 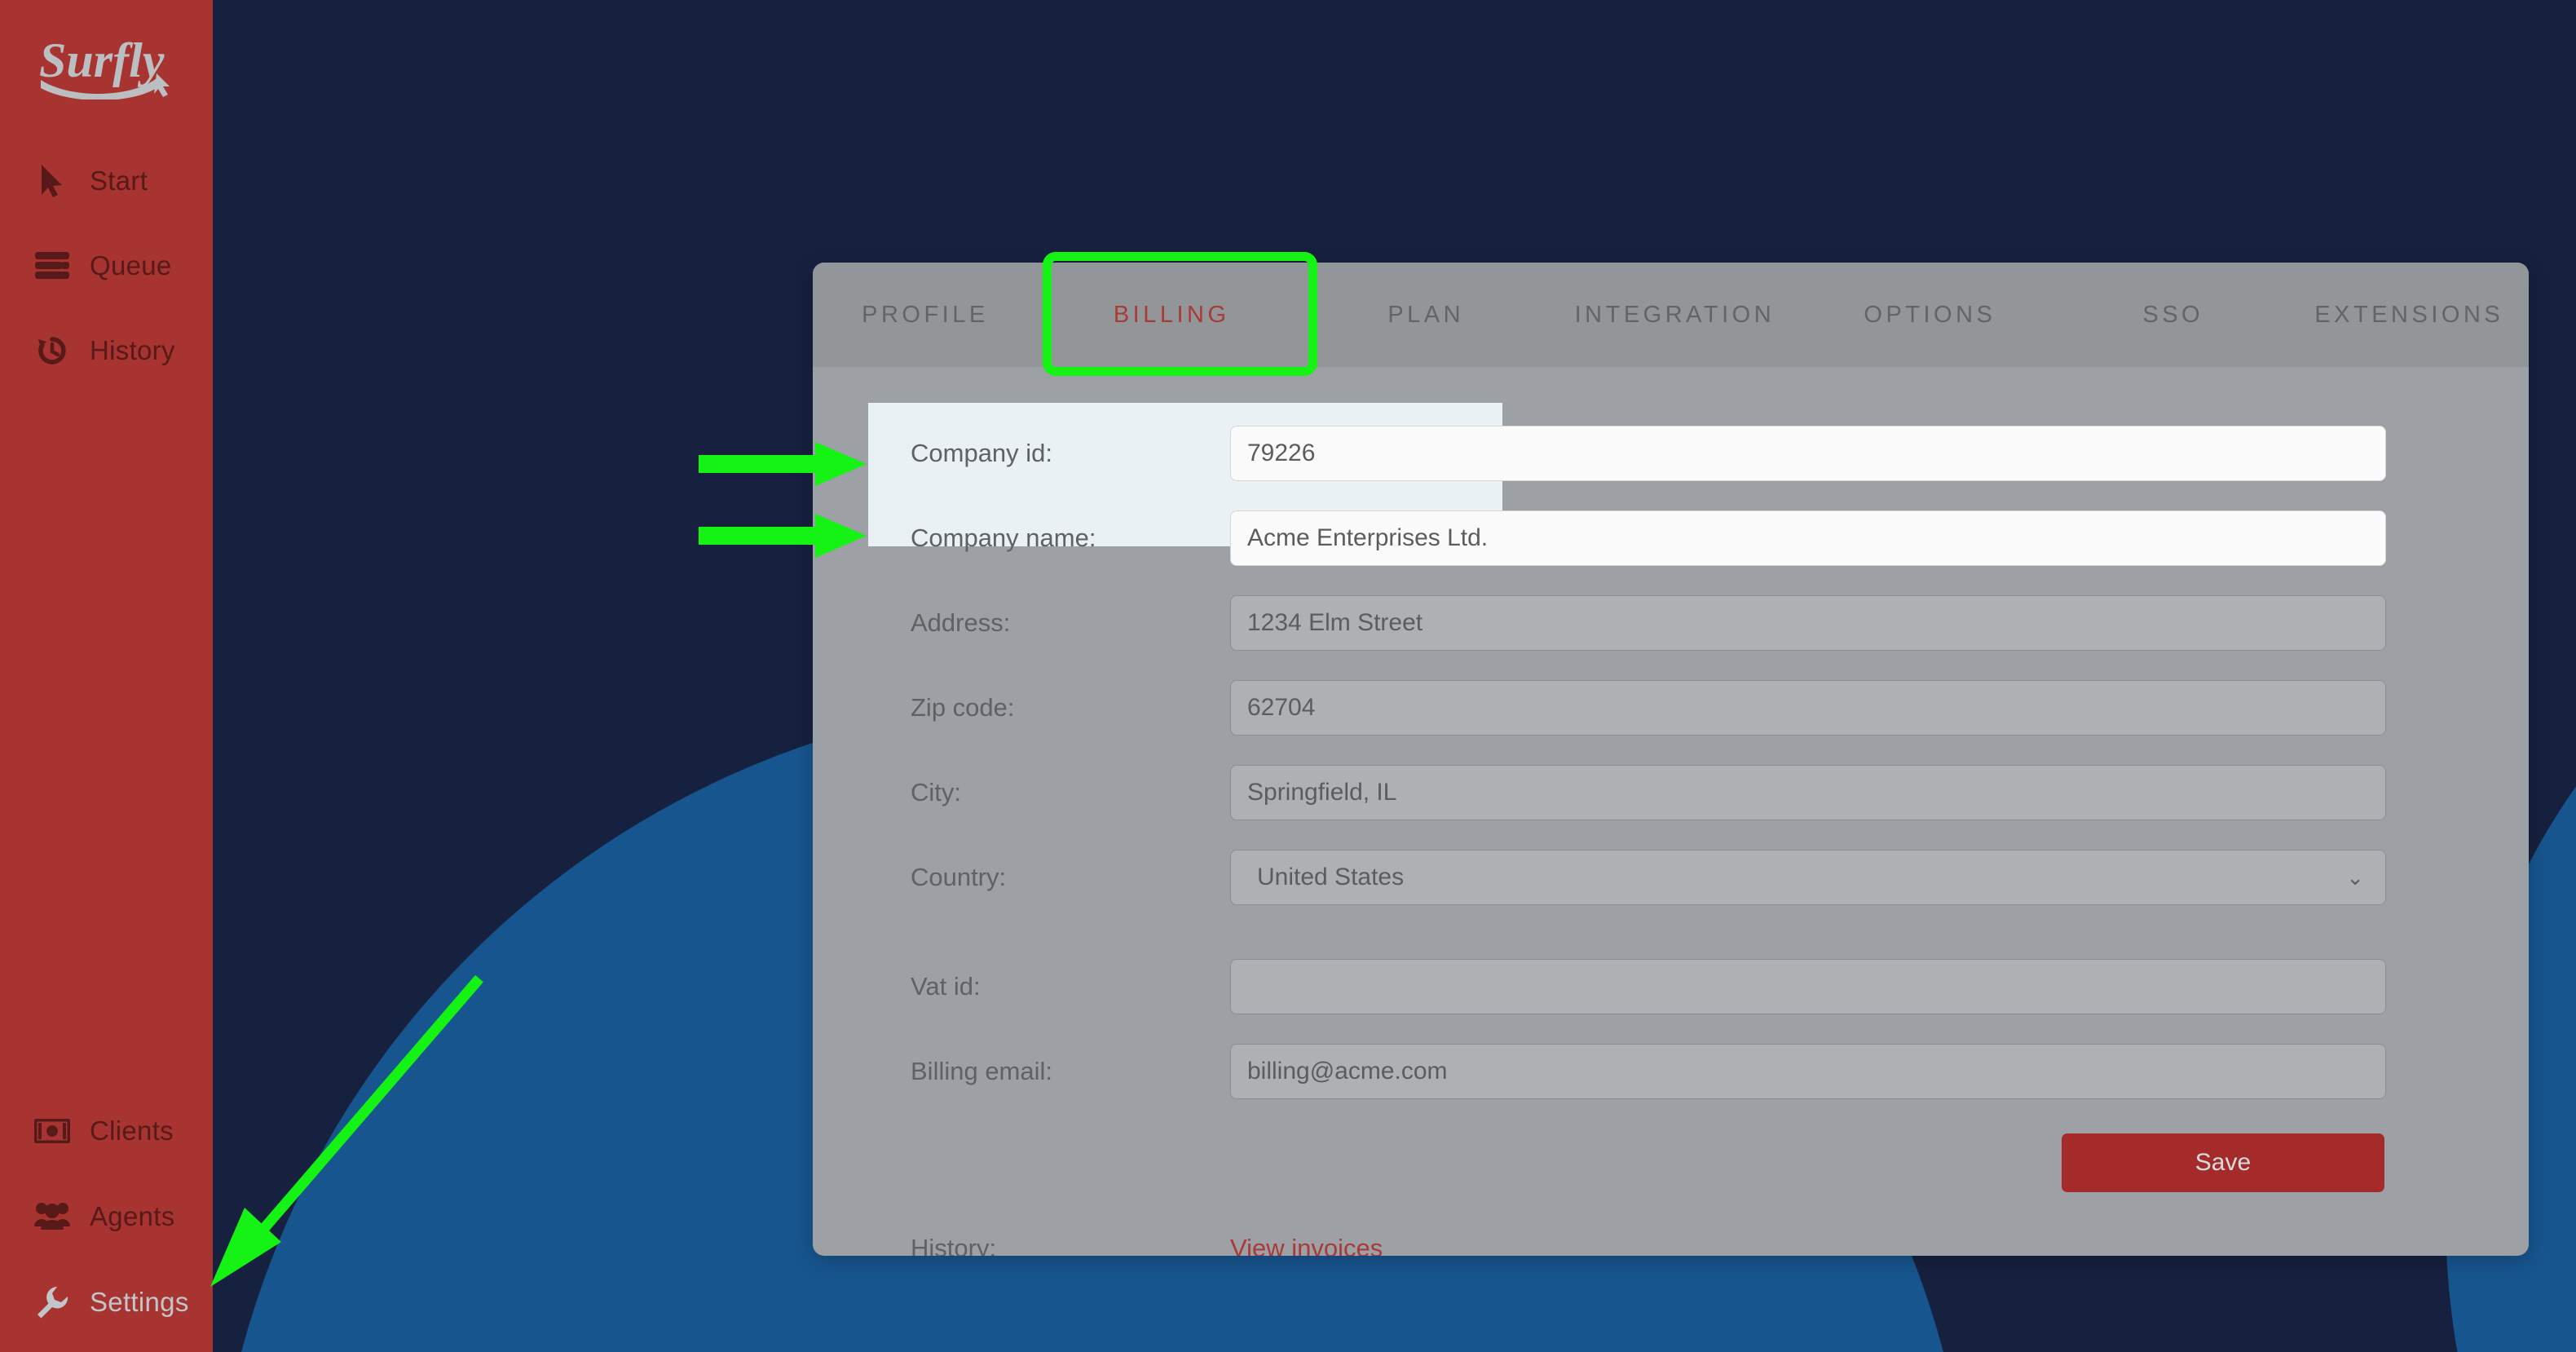 I want to click on country-select-value: United States, so click(x=1331, y=877).